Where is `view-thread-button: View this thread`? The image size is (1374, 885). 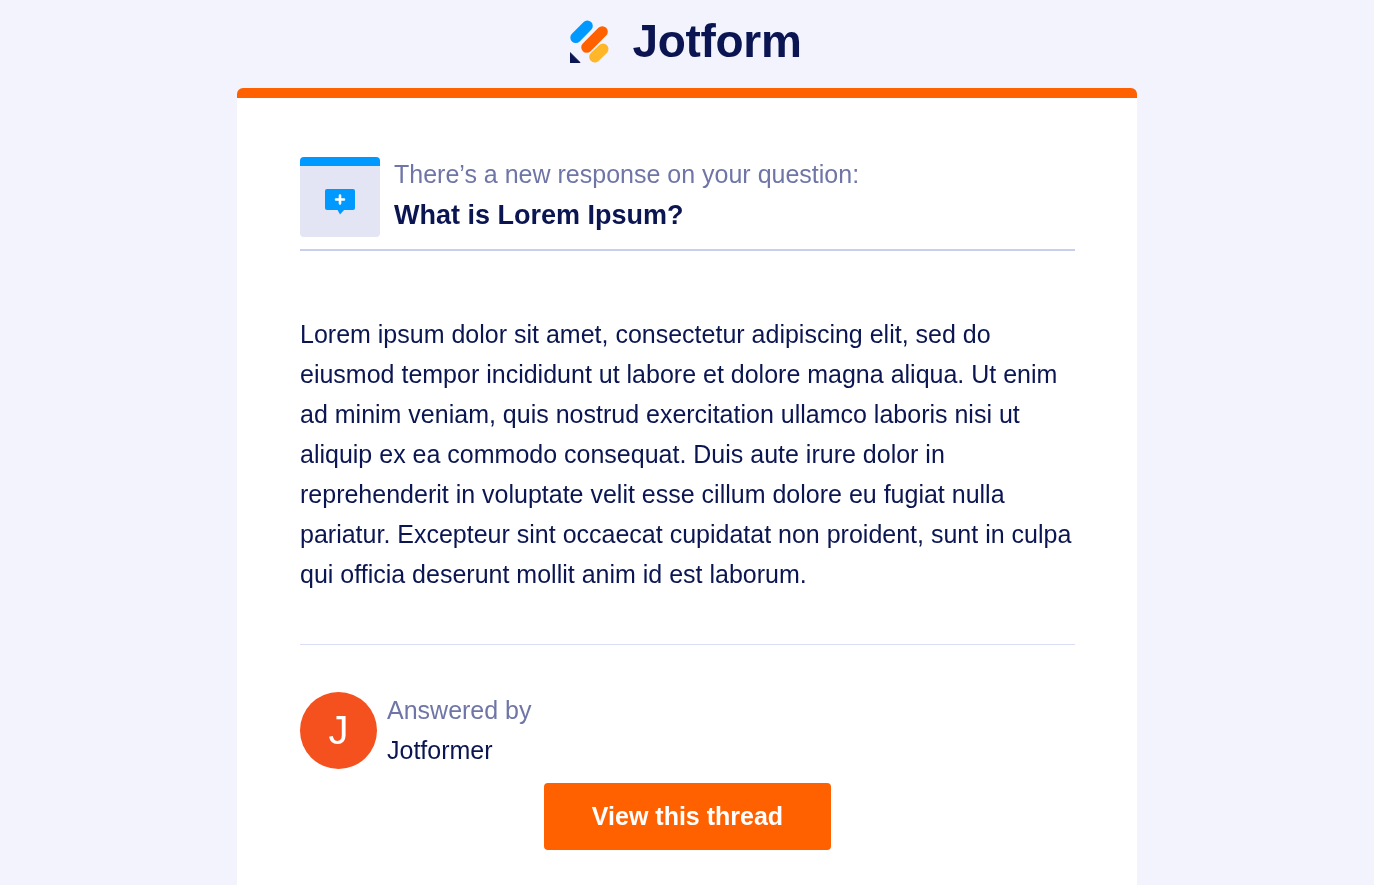
view-thread-button: View this thread is located at coordinates (687, 816).